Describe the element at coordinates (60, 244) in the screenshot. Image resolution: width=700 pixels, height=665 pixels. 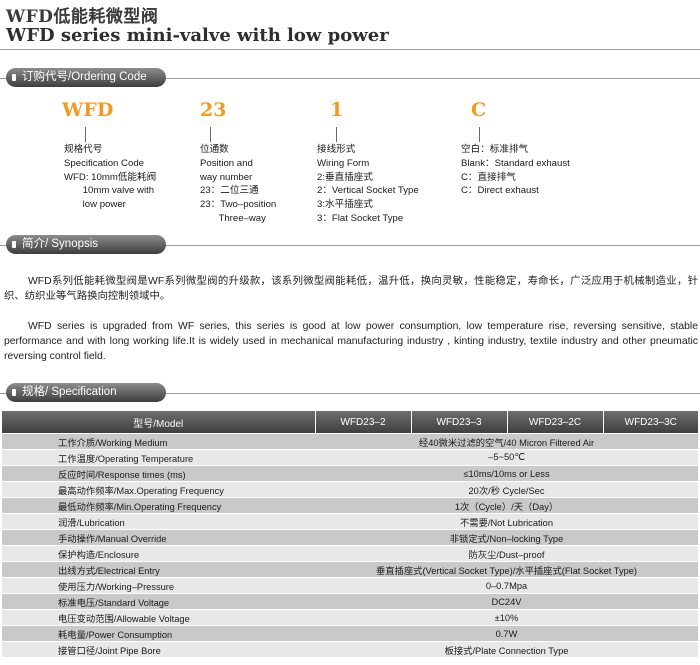
I see `section-title-synopsis: 简介/ Synopsis` at that location.